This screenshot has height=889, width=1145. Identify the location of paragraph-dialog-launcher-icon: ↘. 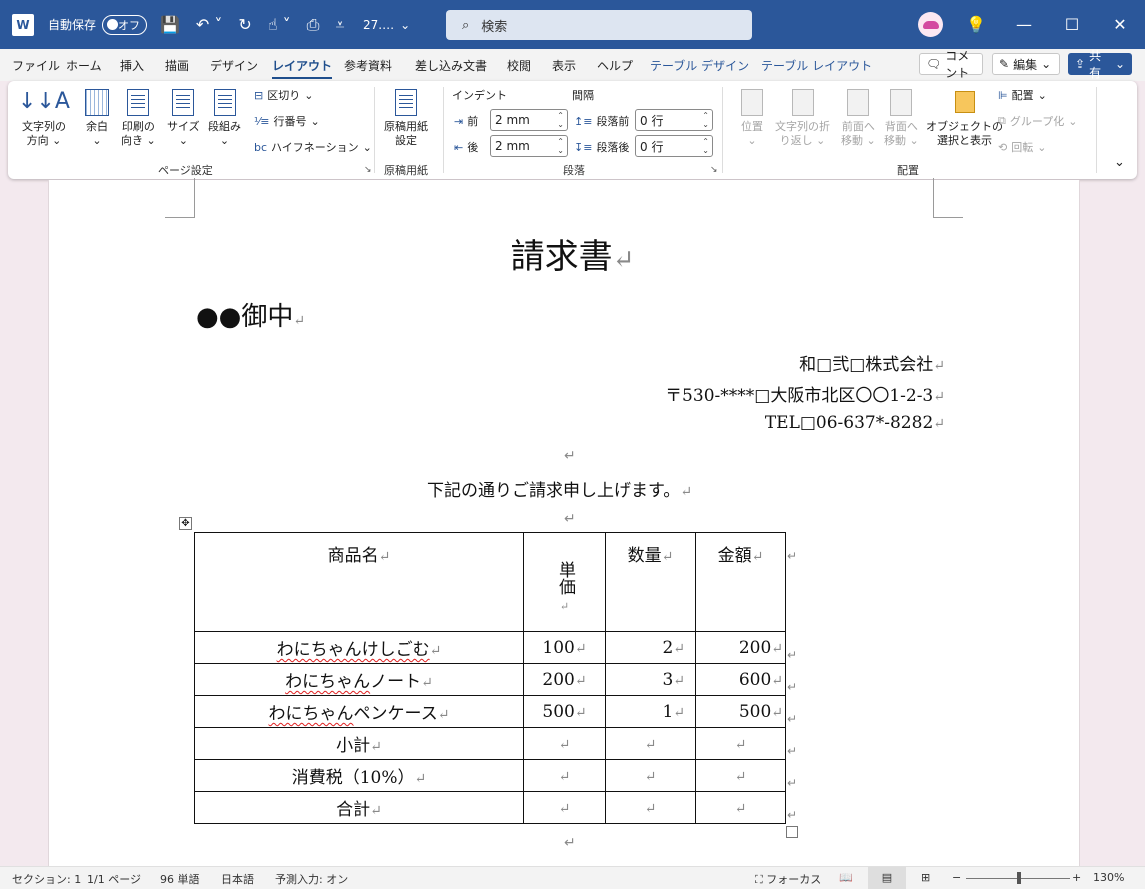
(714, 170).